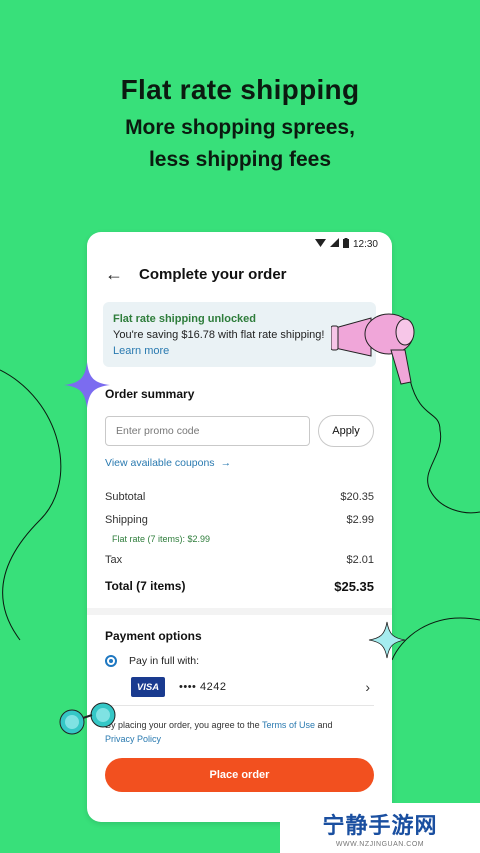 This screenshot has height=853, width=480. Describe the element at coordinates (87, 718) in the screenshot. I see `sunglasses-illustration` at that location.